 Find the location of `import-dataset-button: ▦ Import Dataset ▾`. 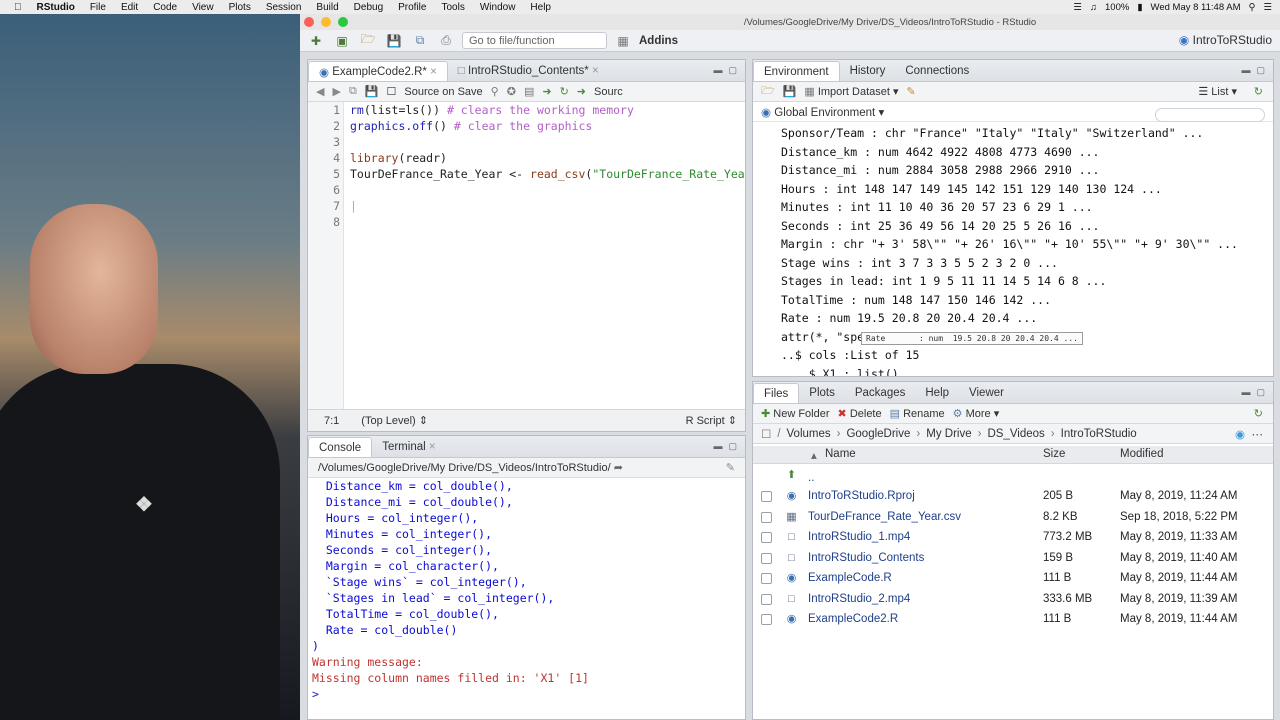

import-dataset-button: ▦ Import Dataset ▾ is located at coordinates (851, 91).